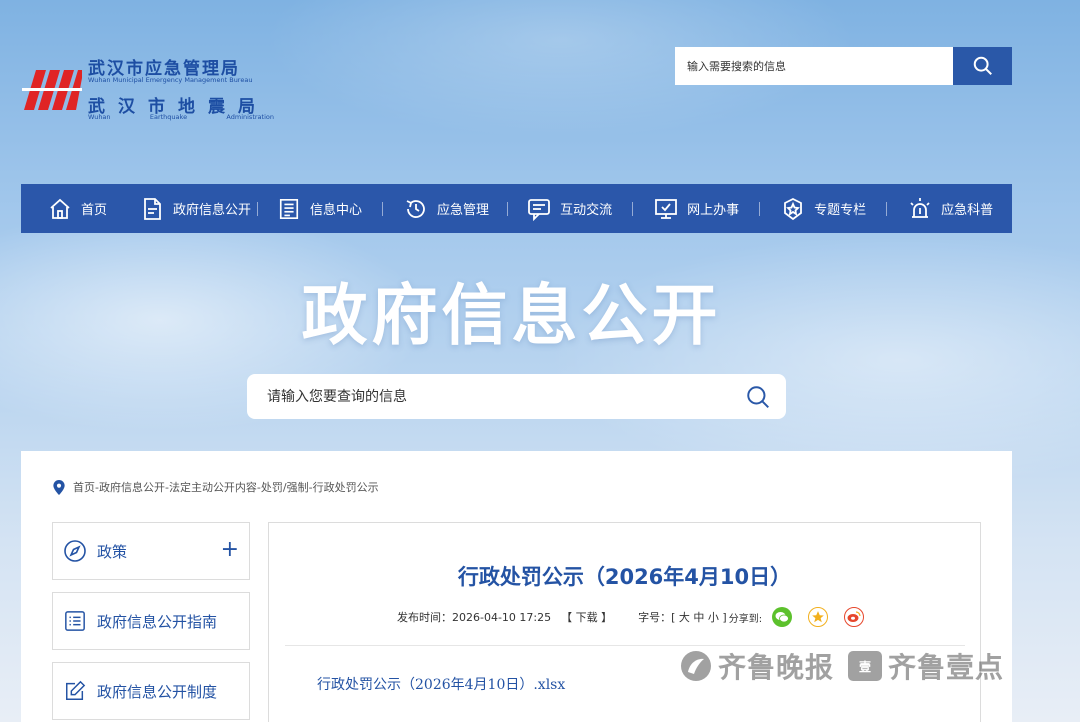  I want to click on watermark: 齐鲁晚报 壹 齐鲁壹点, so click(865, 666).